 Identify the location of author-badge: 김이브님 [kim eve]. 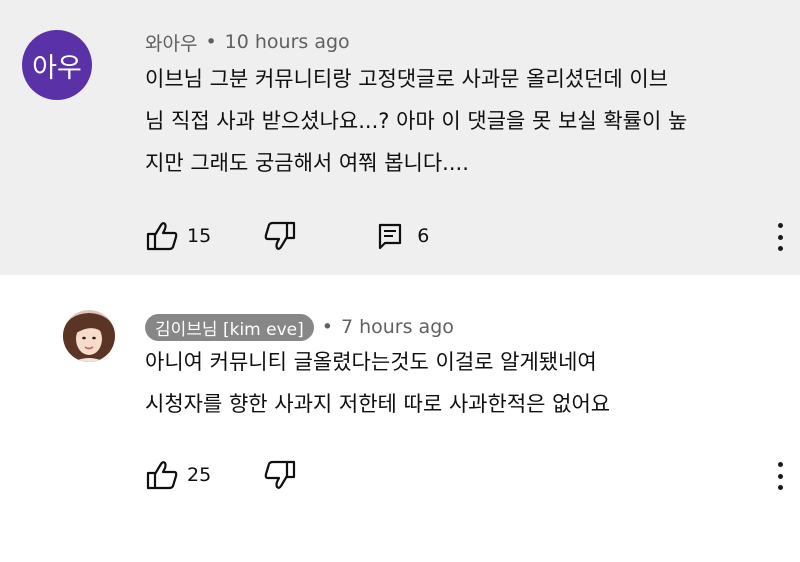
(229, 327).